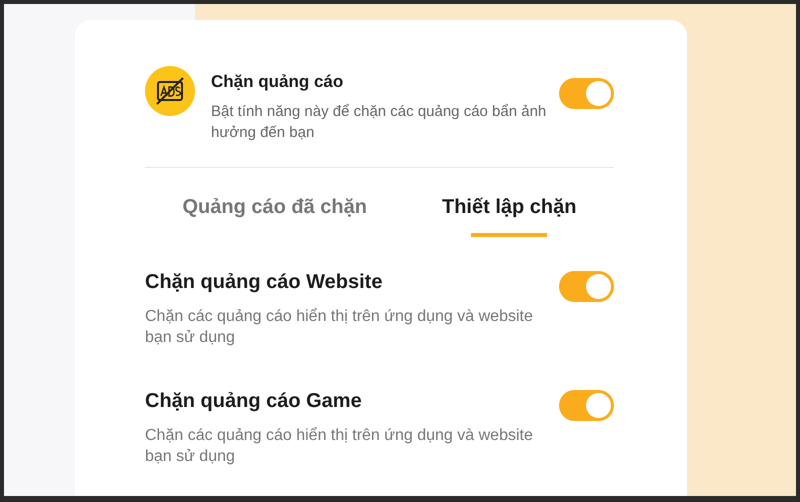 The image size is (800, 502). I want to click on tab: Thiết lập chặn, so click(509, 216).